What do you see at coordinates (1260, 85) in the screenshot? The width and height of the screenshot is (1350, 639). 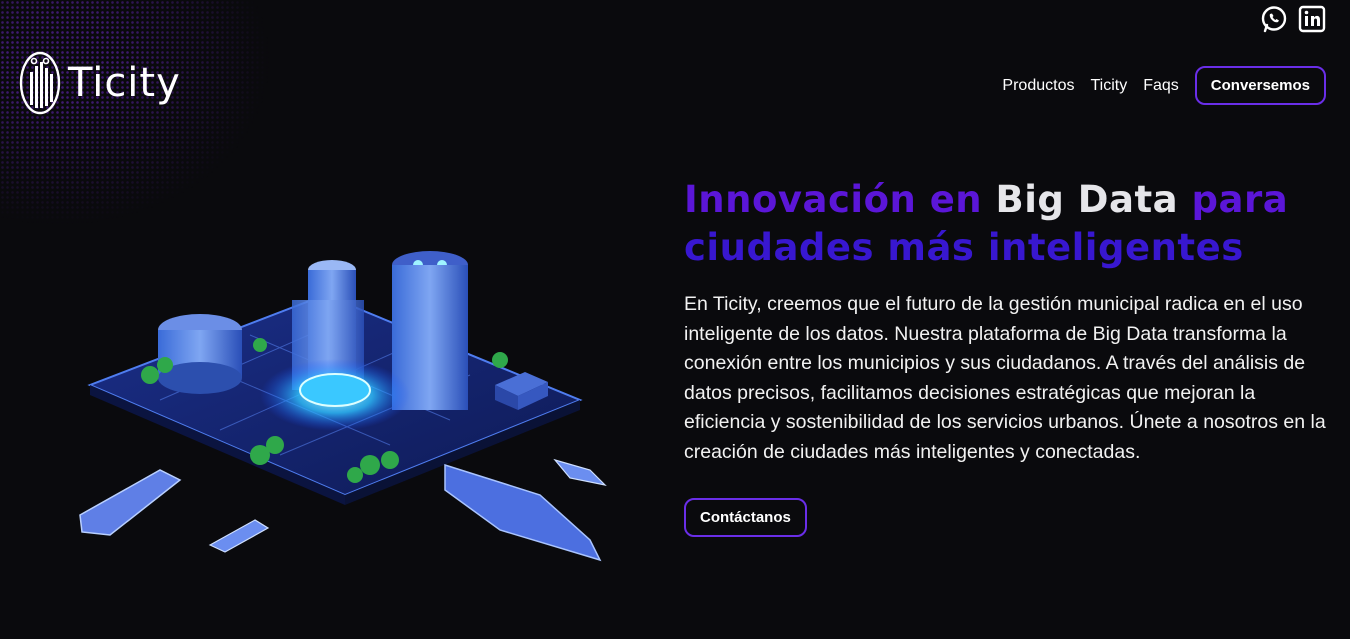 I see `conversemos-button: Conversemos` at bounding box center [1260, 85].